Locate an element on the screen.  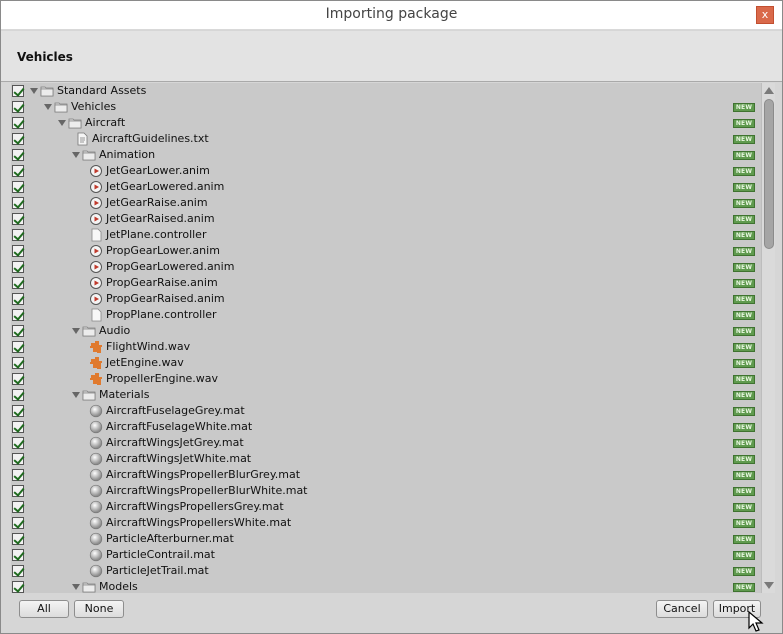
tree-row: AircraftWingsJetGrey.mat NEW is located at coordinates (386, 443).